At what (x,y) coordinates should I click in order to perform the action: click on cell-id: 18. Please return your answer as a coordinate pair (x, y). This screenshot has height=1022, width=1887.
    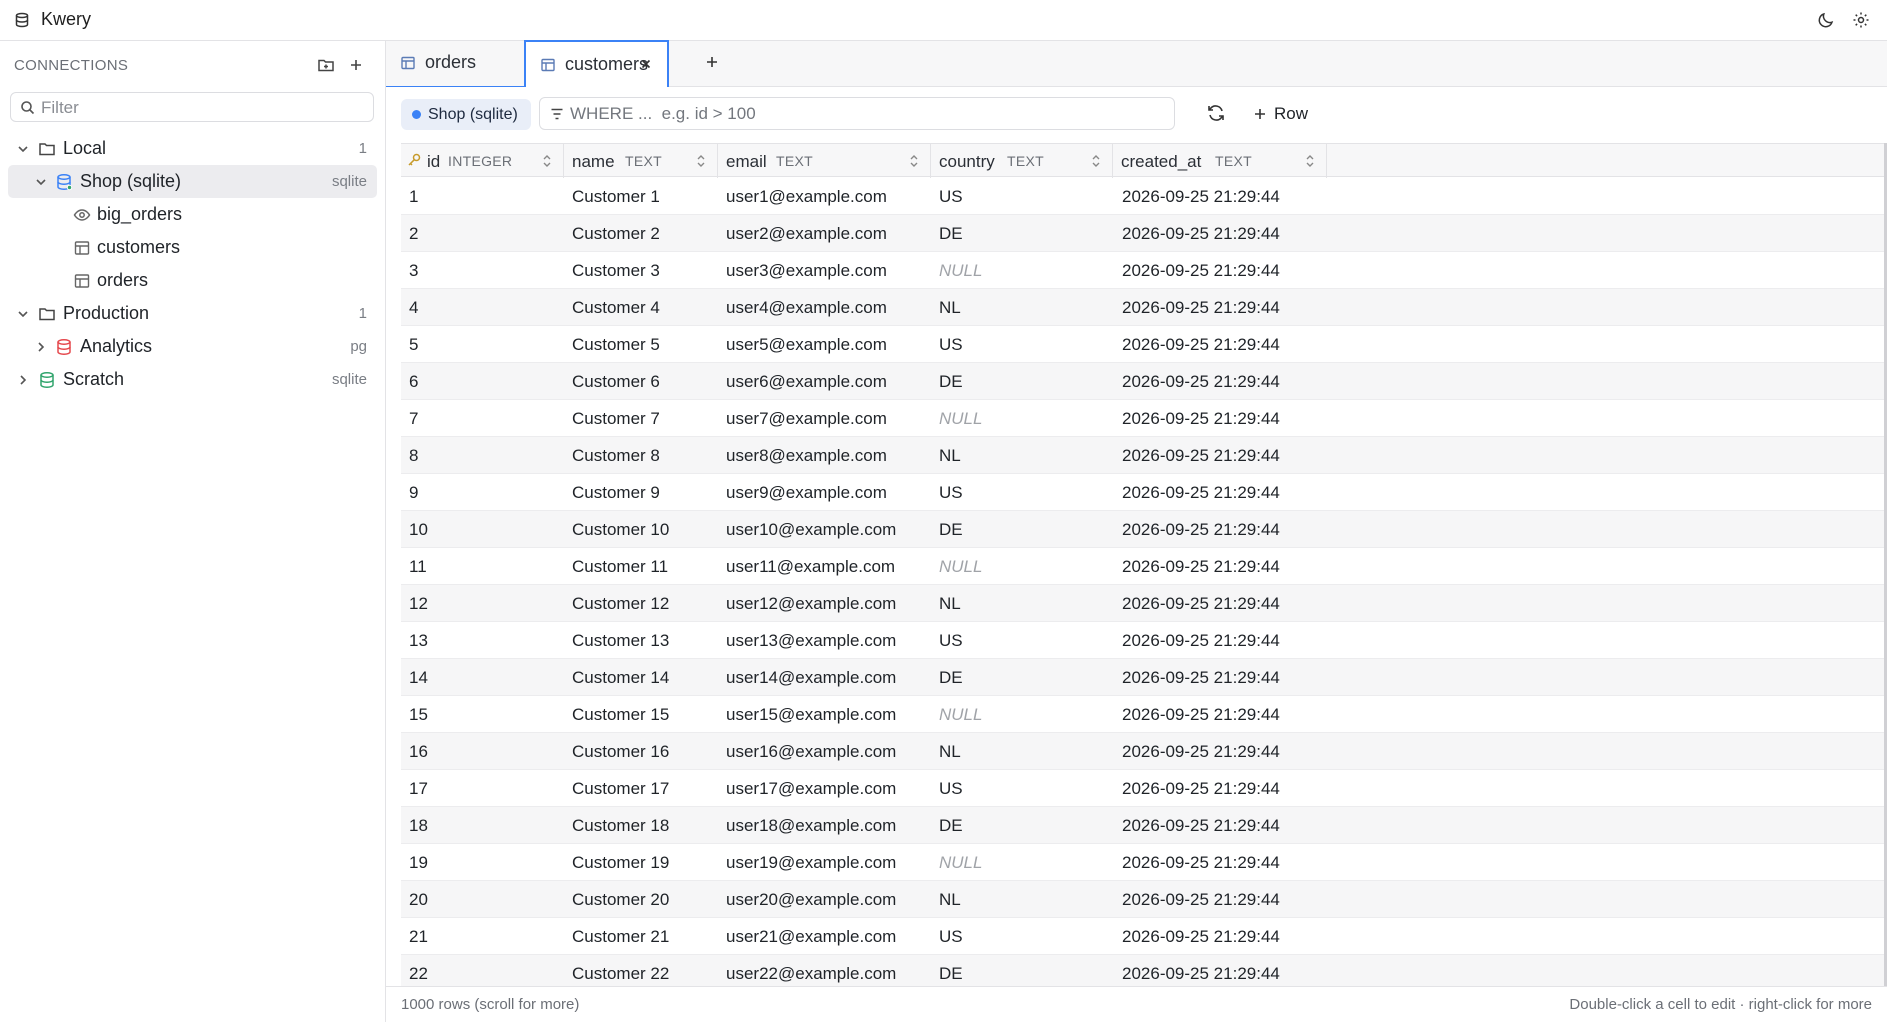
    Looking at the image, I should click on (418, 826).